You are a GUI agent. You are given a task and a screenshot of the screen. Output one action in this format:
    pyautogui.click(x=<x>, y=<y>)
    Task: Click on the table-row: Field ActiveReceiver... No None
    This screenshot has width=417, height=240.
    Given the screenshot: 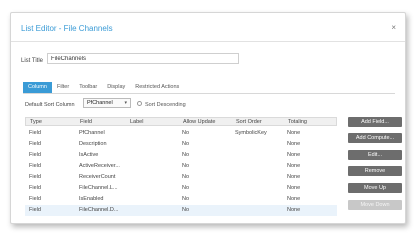 What is the action you would take?
    pyautogui.click(x=181, y=166)
    